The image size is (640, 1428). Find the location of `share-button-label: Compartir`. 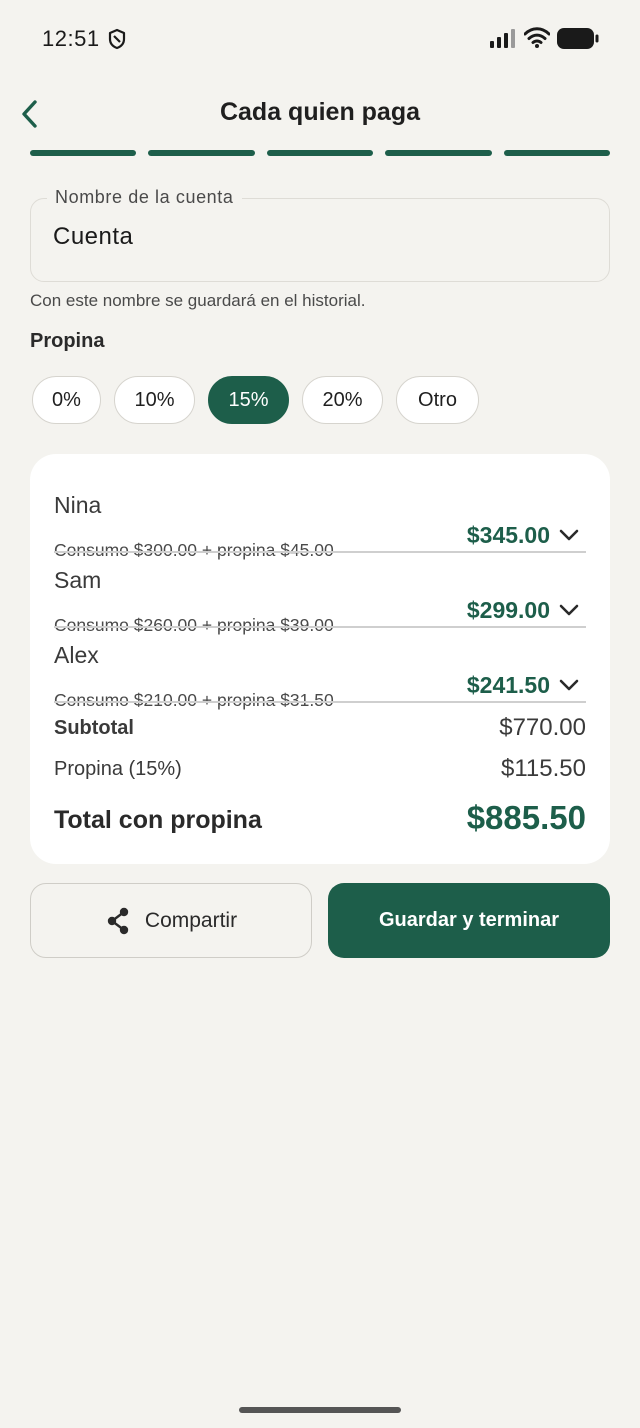

share-button-label: Compartir is located at coordinates (191, 920).